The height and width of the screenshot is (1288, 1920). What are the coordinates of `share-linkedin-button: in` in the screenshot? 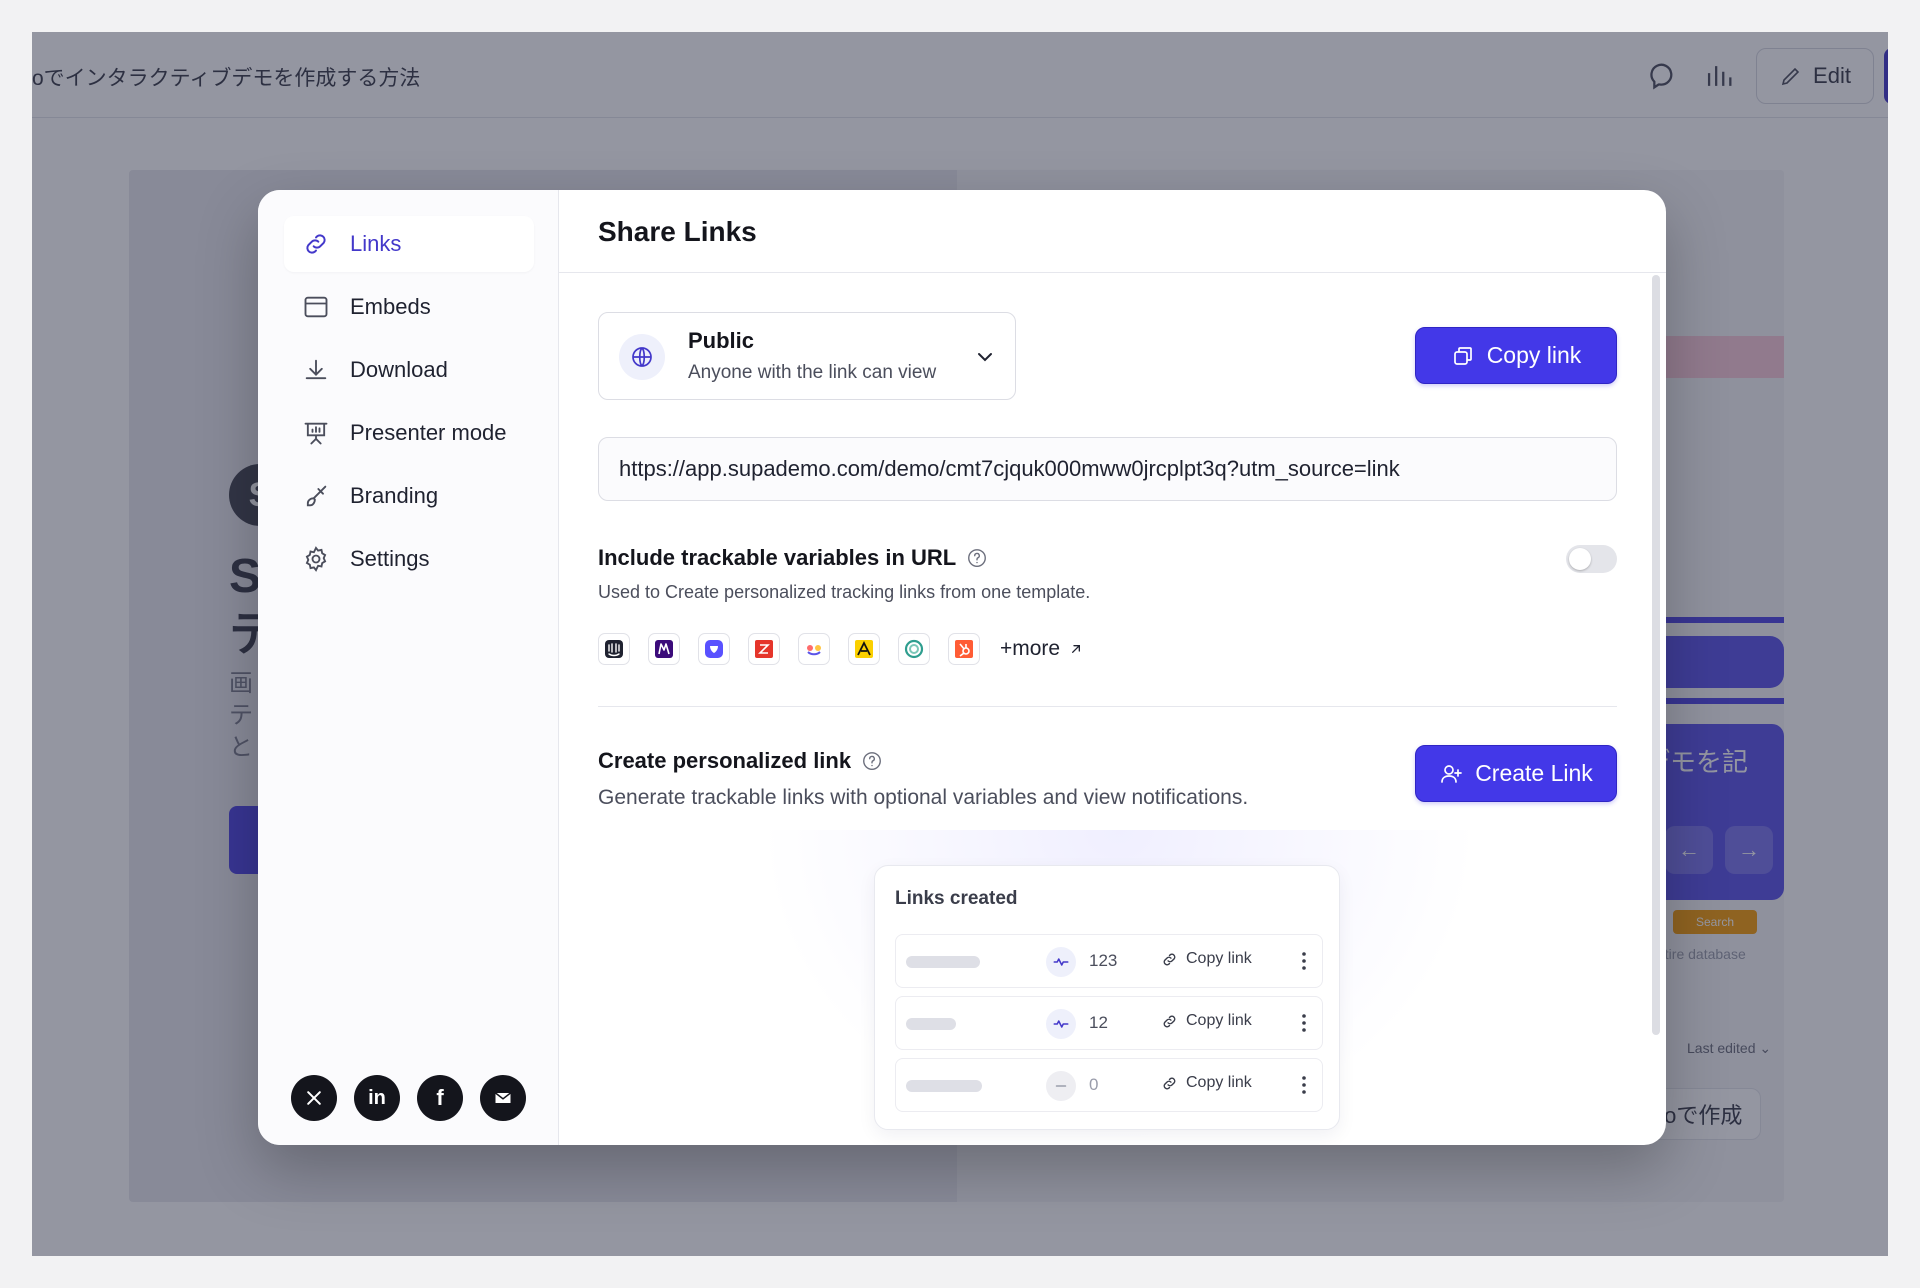 It's located at (377, 1098).